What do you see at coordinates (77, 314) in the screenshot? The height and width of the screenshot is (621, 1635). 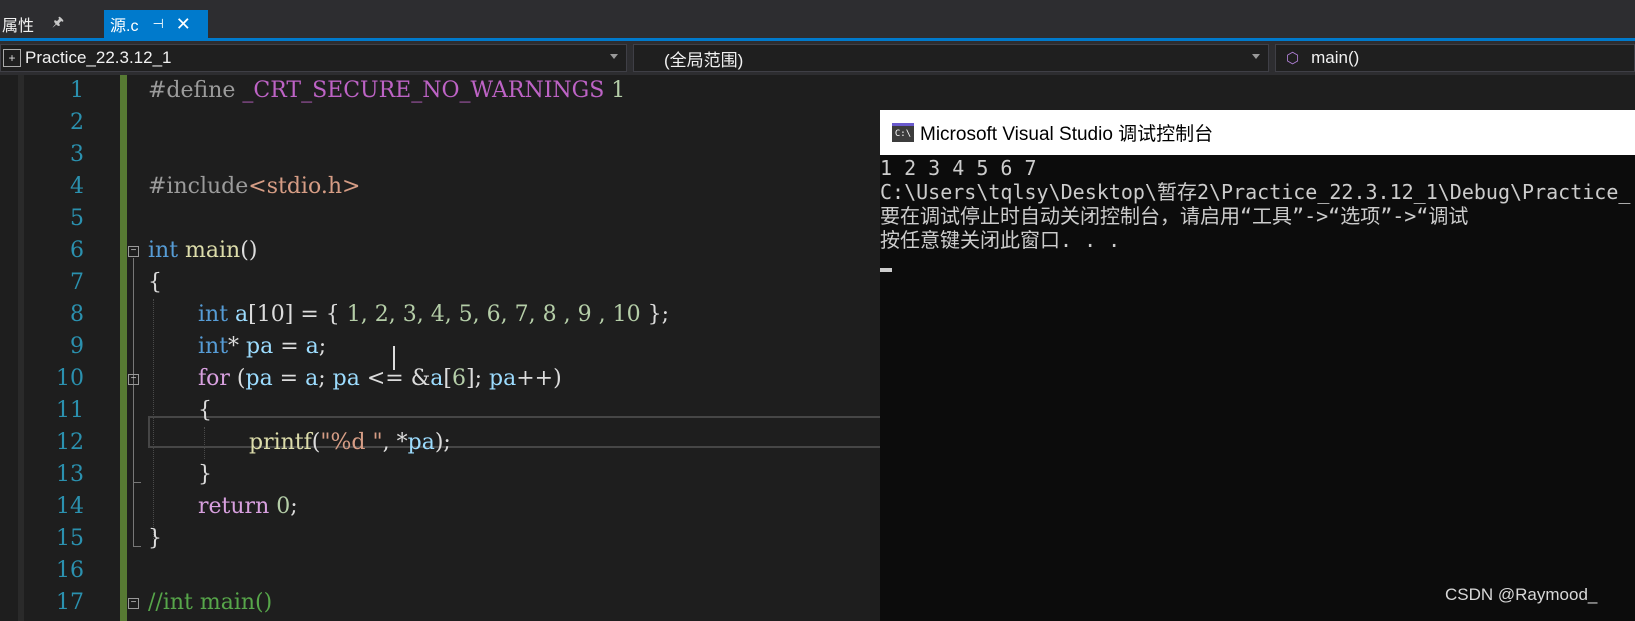 I see `line-number: 8` at bounding box center [77, 314].